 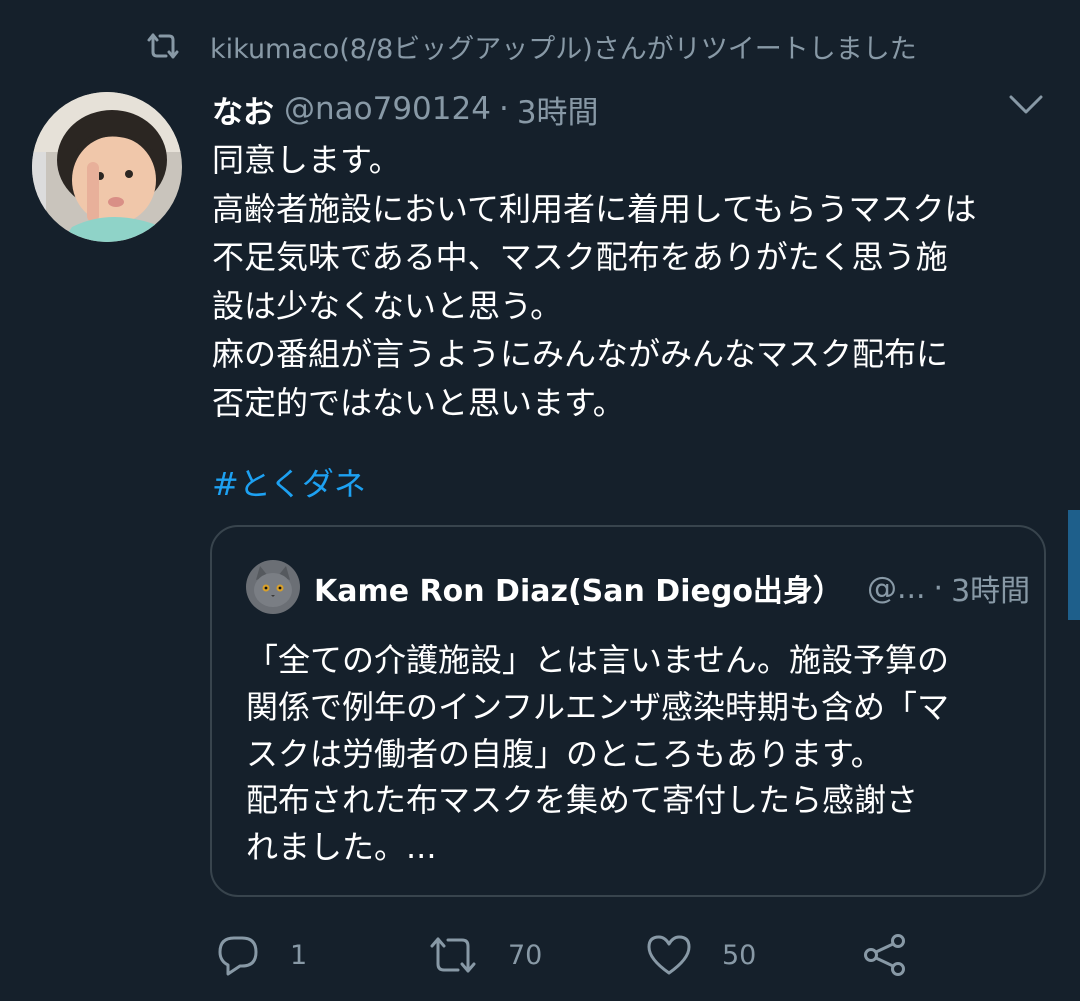 I want to click on tweet-actions-bar: 1 70 50, so click(x=540, y=955).